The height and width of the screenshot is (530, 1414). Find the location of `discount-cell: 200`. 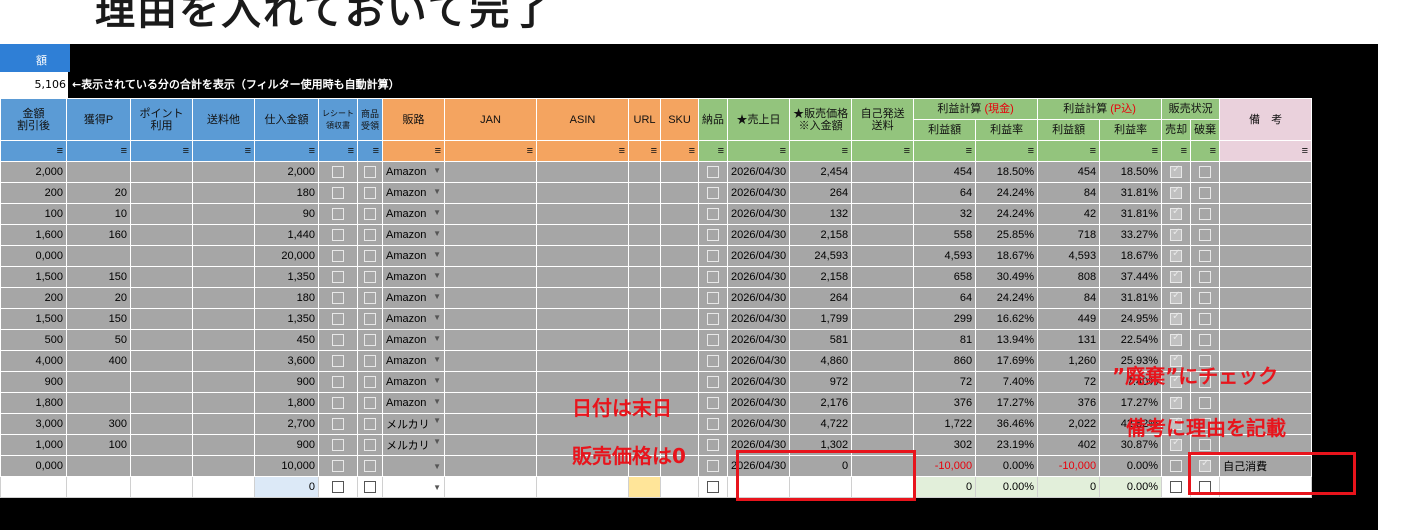

discount-cell: 200 is located at coordinates (33, 298).